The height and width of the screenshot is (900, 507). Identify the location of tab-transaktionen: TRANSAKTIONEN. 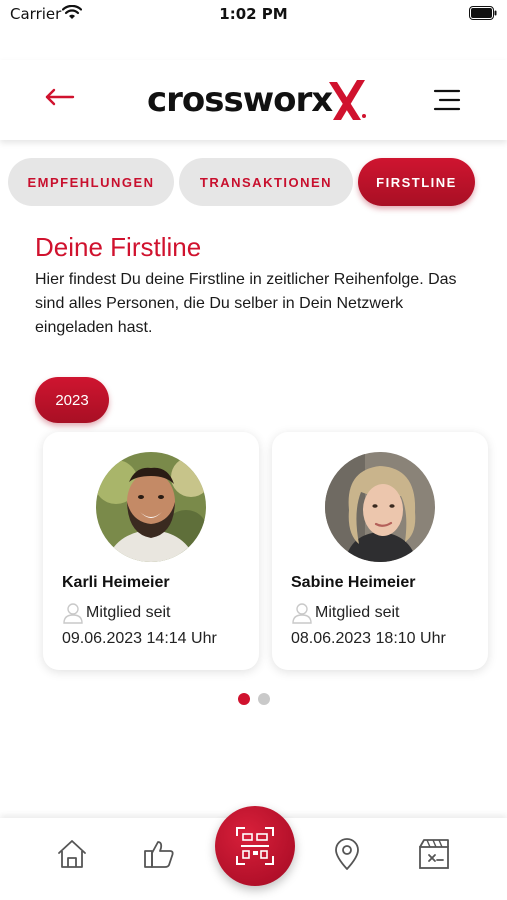
(266, 182).